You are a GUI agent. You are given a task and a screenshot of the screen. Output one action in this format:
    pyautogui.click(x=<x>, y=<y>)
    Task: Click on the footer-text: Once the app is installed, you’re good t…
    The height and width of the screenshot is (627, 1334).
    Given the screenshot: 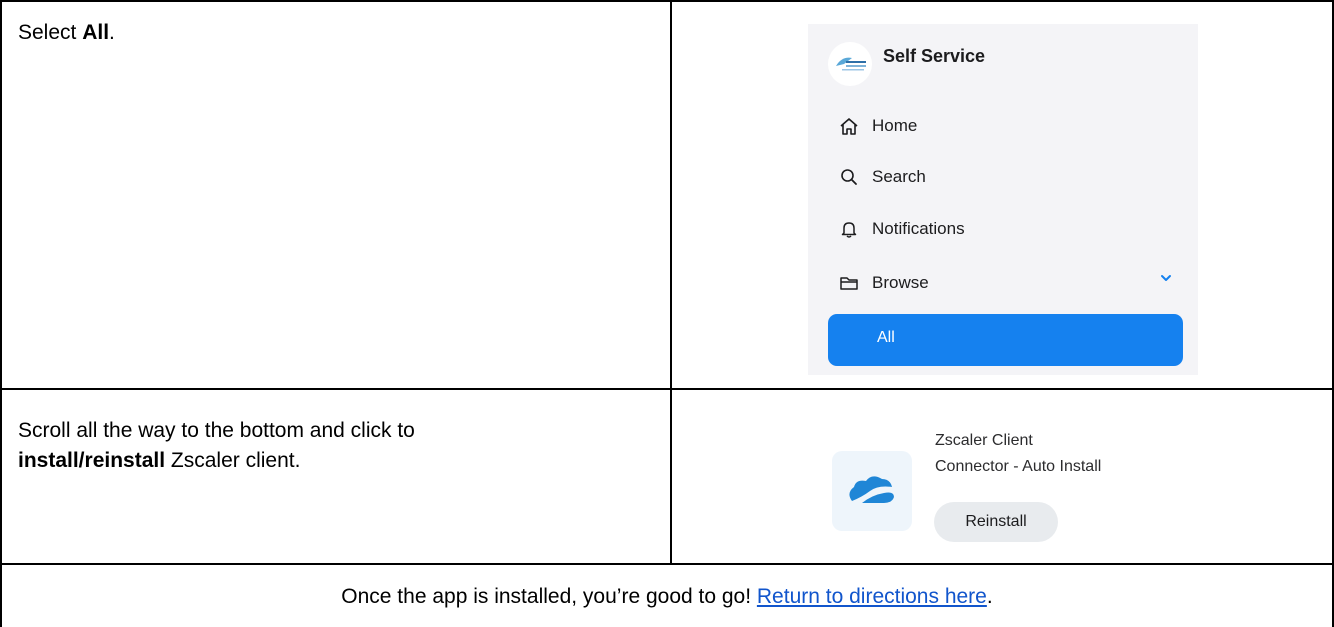 What is the action you would take?
    pyautogui.click(x=549, y=596)
    